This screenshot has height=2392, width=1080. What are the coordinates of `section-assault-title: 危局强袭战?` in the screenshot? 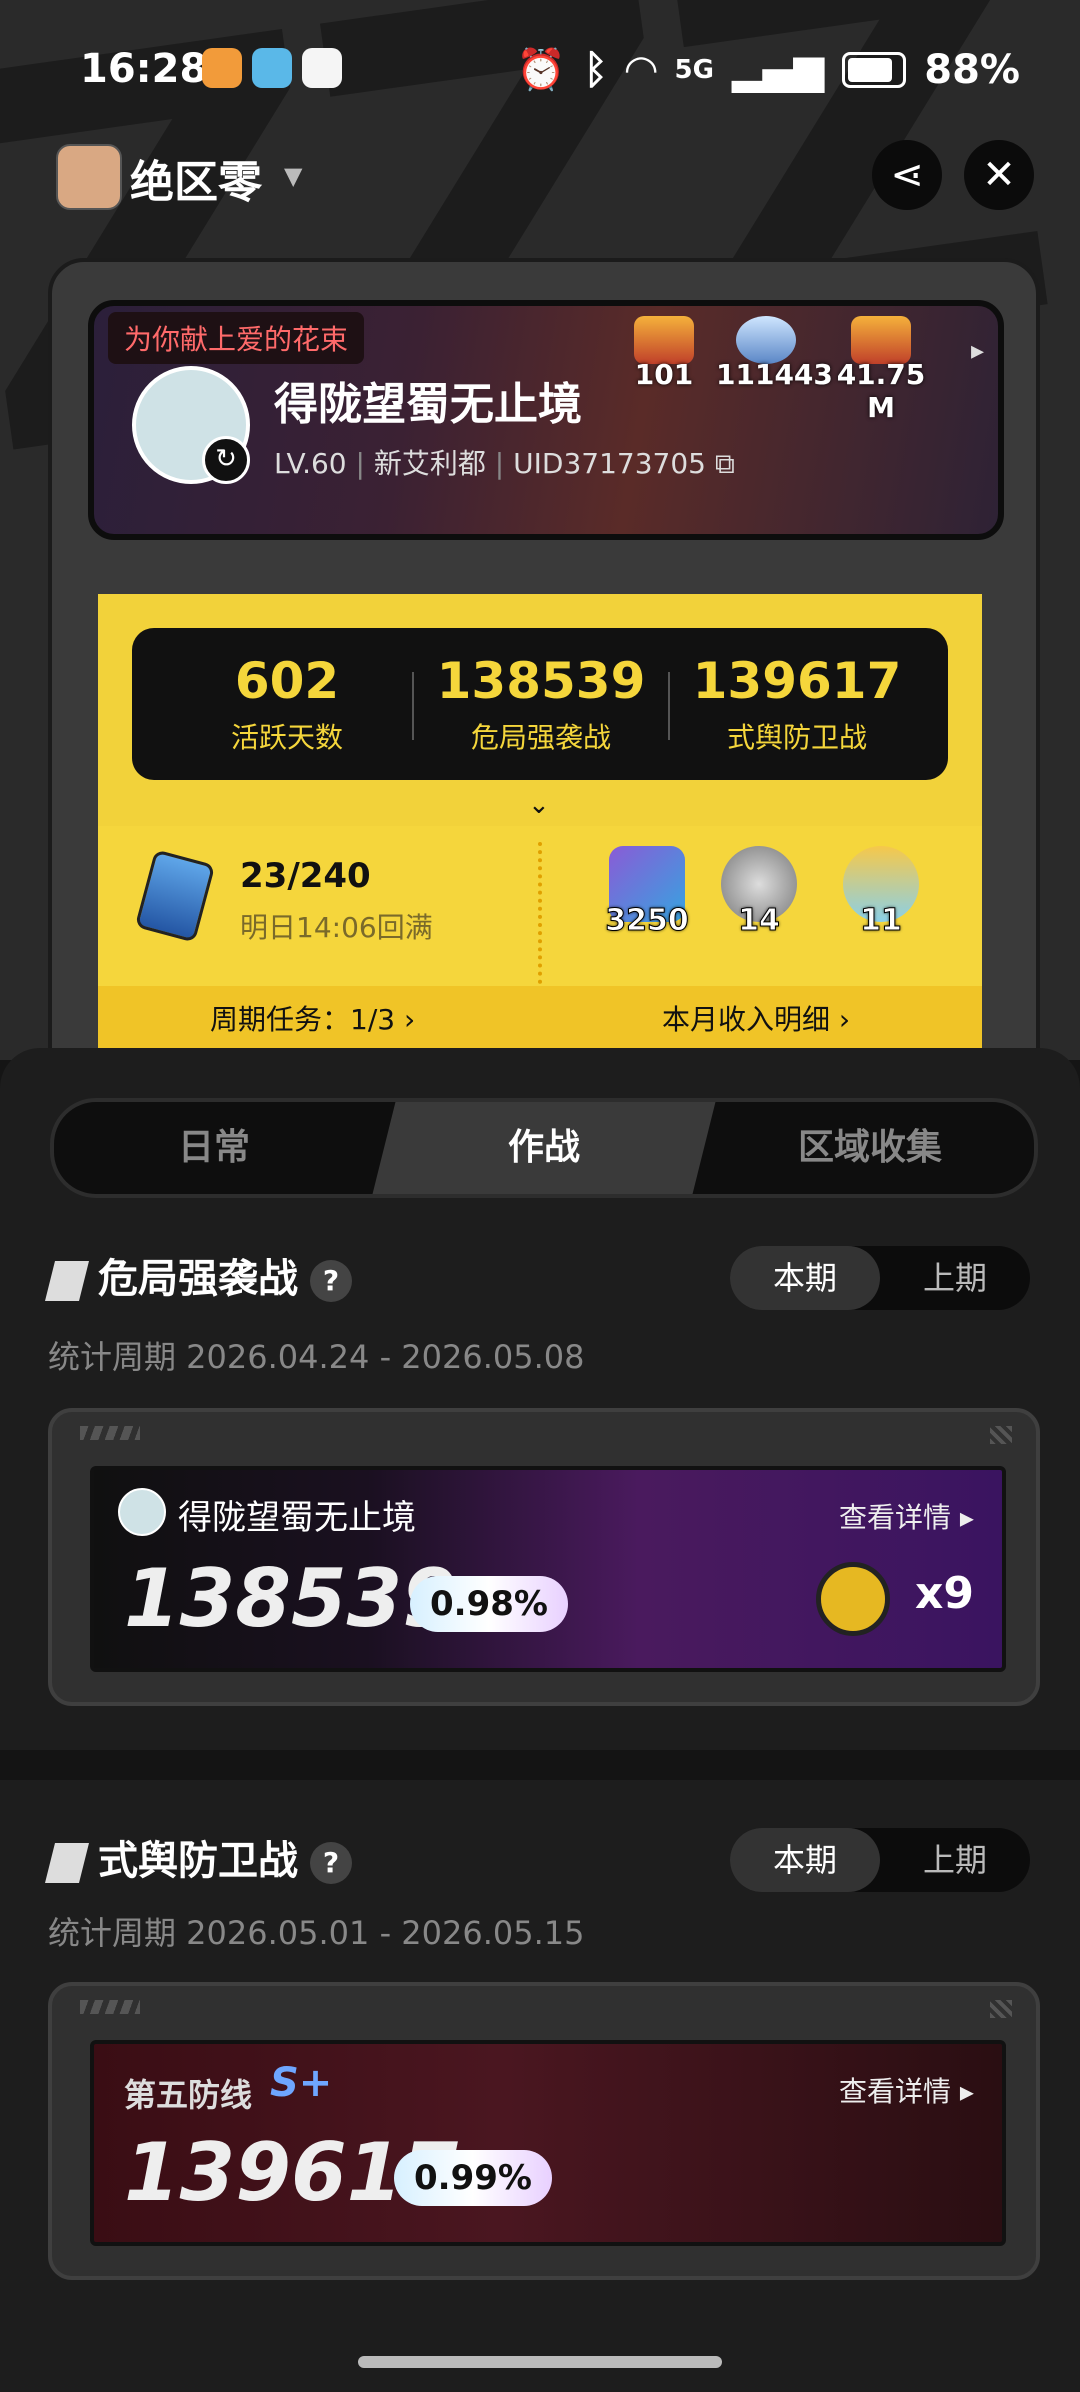 It's located at (198, 1275).